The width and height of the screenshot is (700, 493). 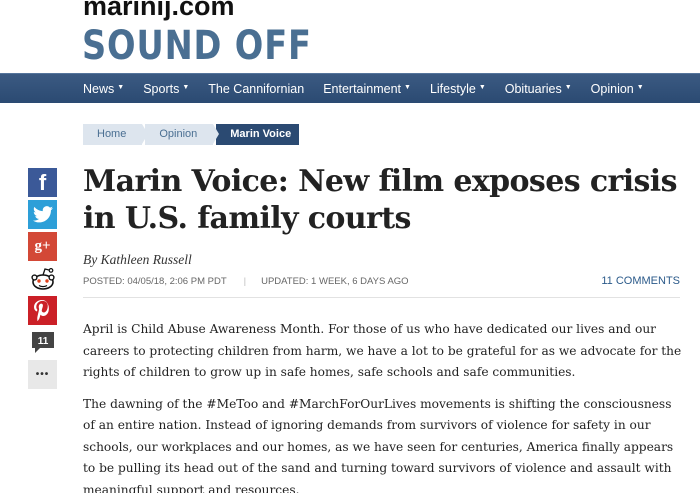 I want to click on nav-item-news: News ▼, so click(x=103, y=89).